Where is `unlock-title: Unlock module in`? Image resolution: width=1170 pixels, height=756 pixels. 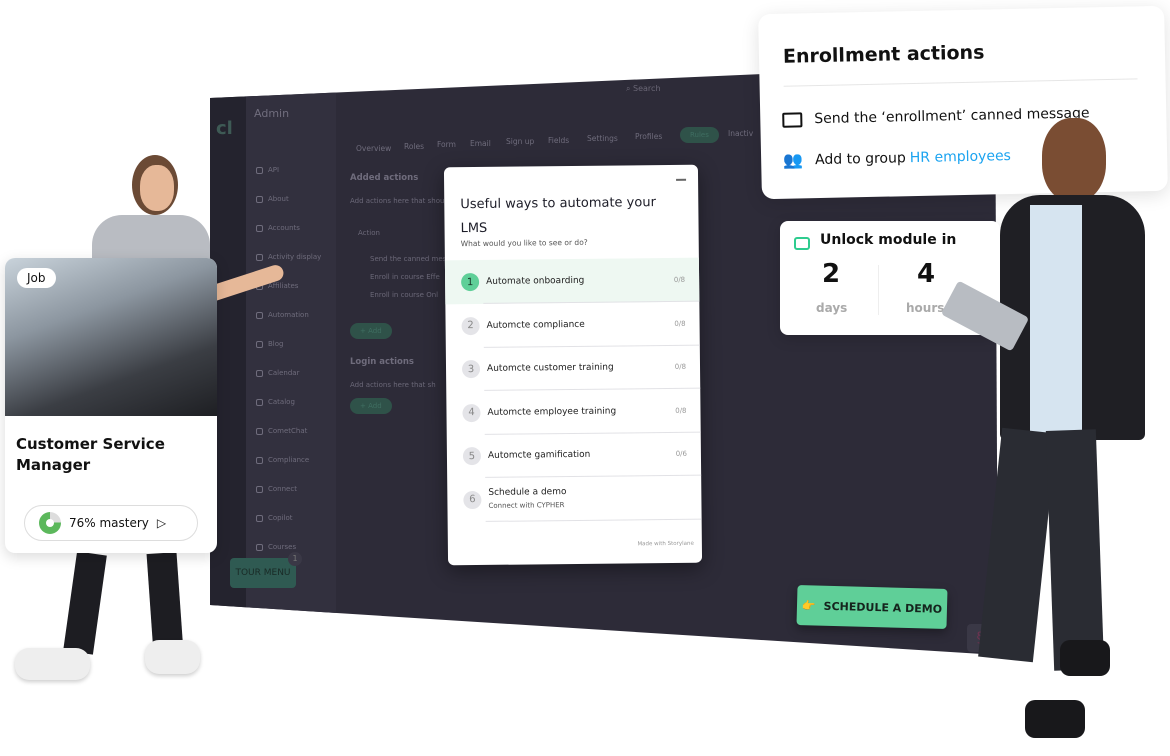
unlock-title: Unlock module in is located at coordinates (888, 240).